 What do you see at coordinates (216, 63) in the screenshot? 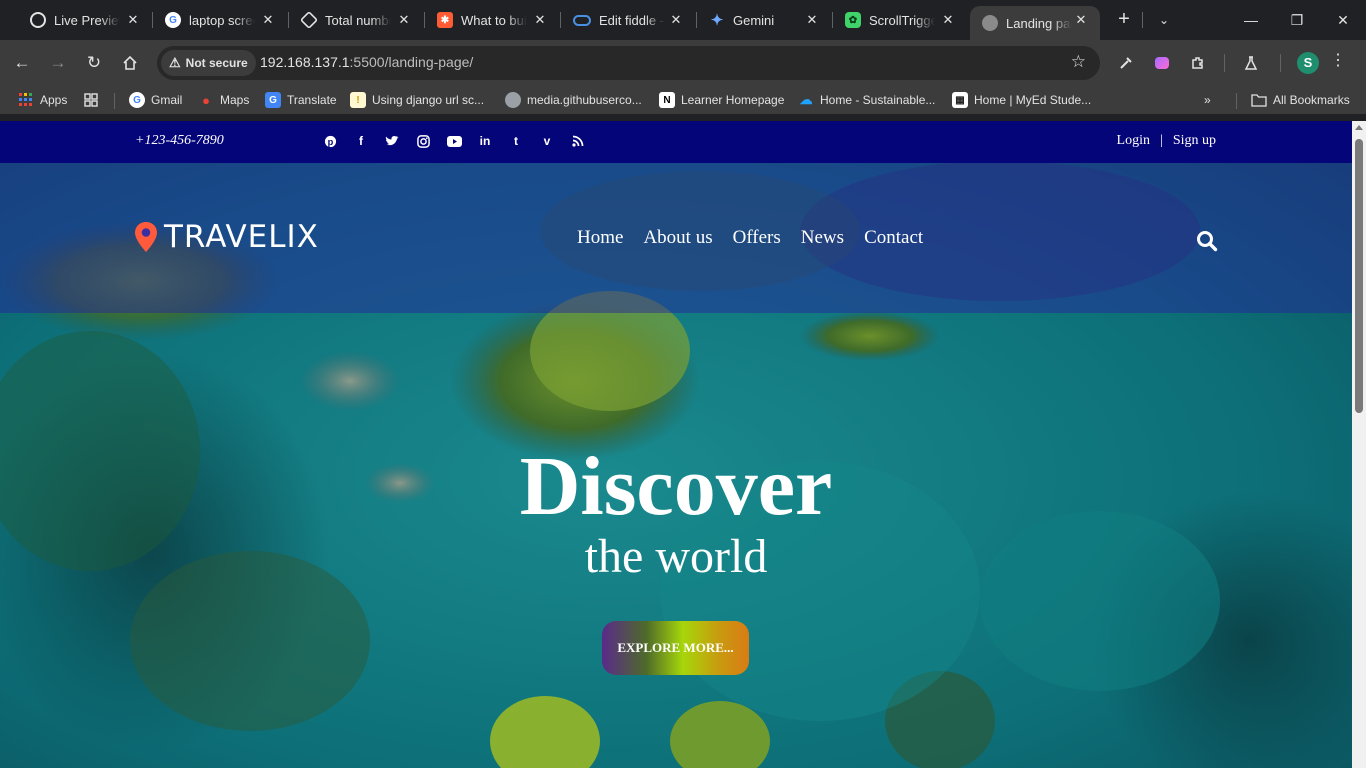
I see `security-label: Not secure` at bounding box center [216, 63].